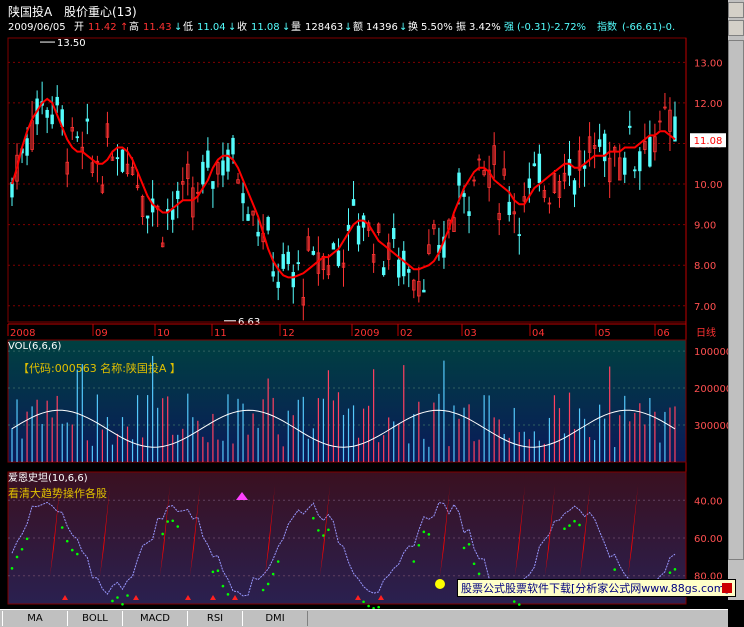  Describe the element at coordinates (124, 27) in the screenshot. I see `up-arrow-icon: ↑` at that location.